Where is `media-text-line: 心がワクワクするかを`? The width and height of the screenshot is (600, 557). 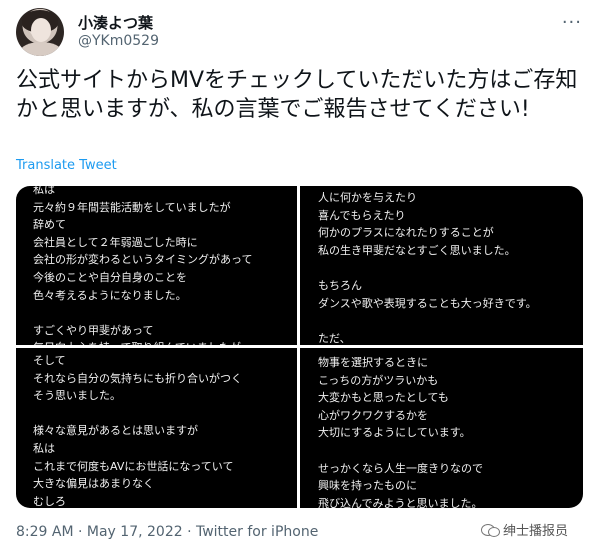
media-text-line: 心がワクワクするかを is located at coordinates (373, 415).